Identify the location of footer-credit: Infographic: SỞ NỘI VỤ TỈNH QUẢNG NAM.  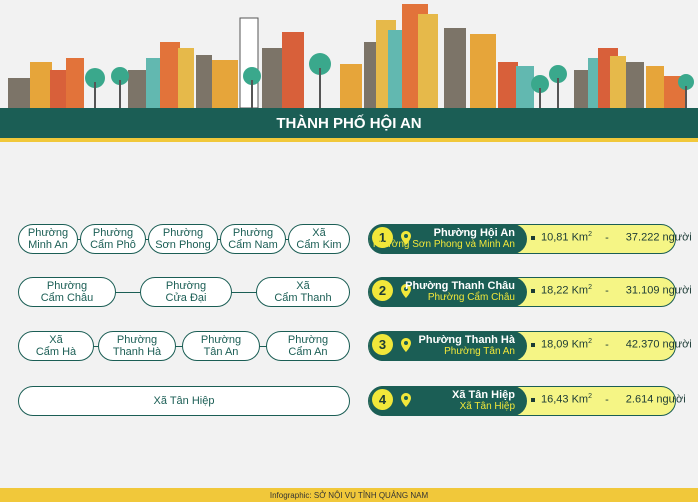
(349, 495).